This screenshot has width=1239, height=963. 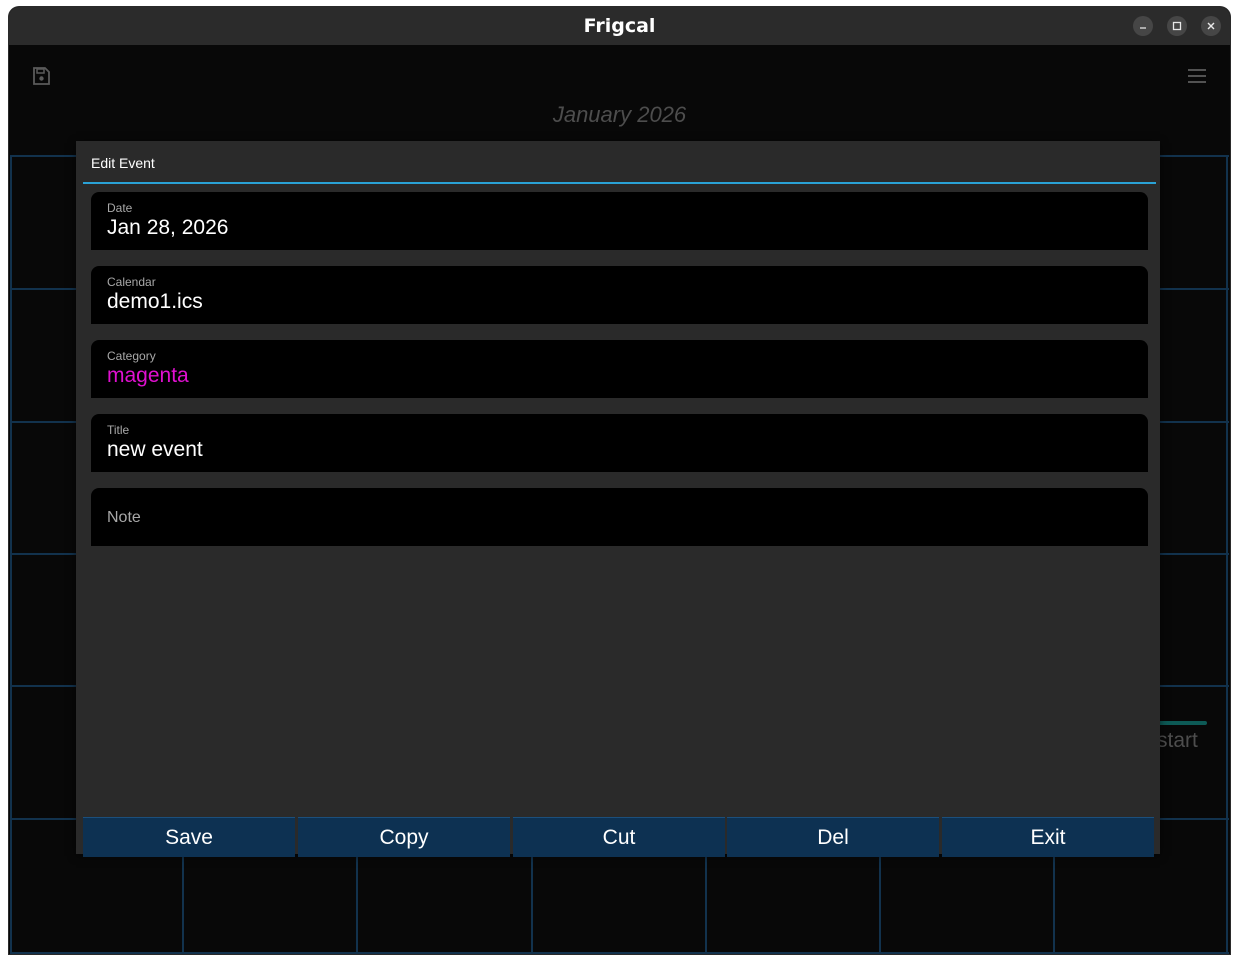 What do you see at coordinates (619, 183) in the screenshot?
I see `dialog-title-divider` at bounding box center [619, 183].